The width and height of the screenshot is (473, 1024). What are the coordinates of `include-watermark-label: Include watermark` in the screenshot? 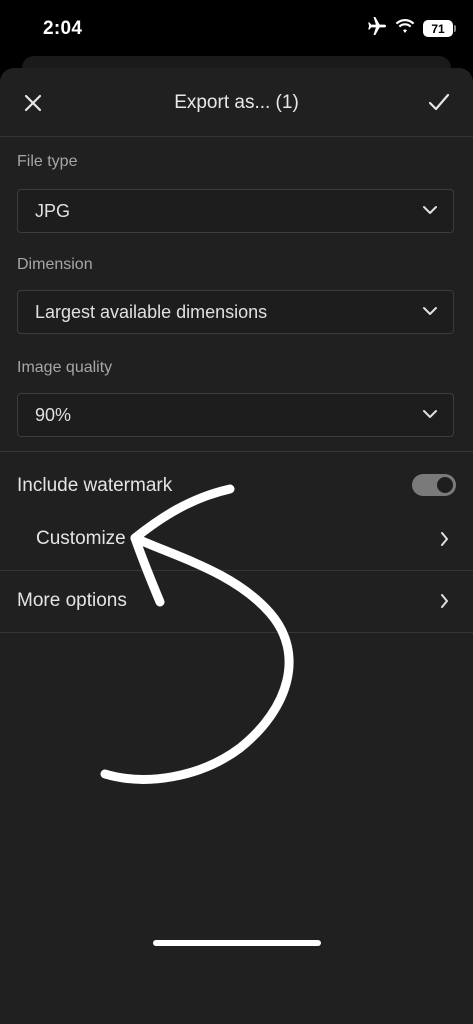 It's located at (95, 485).